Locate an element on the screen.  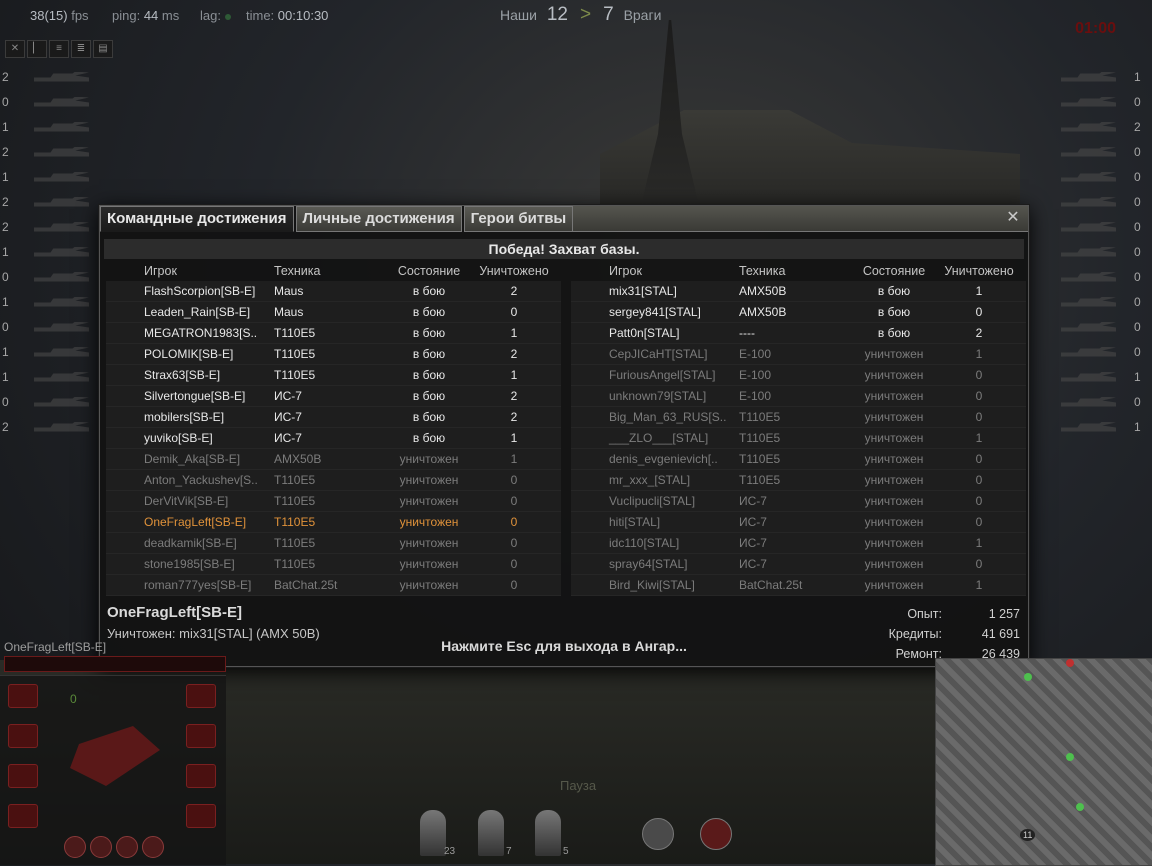
repair-kit-icon is located at coordinates (658, 834).